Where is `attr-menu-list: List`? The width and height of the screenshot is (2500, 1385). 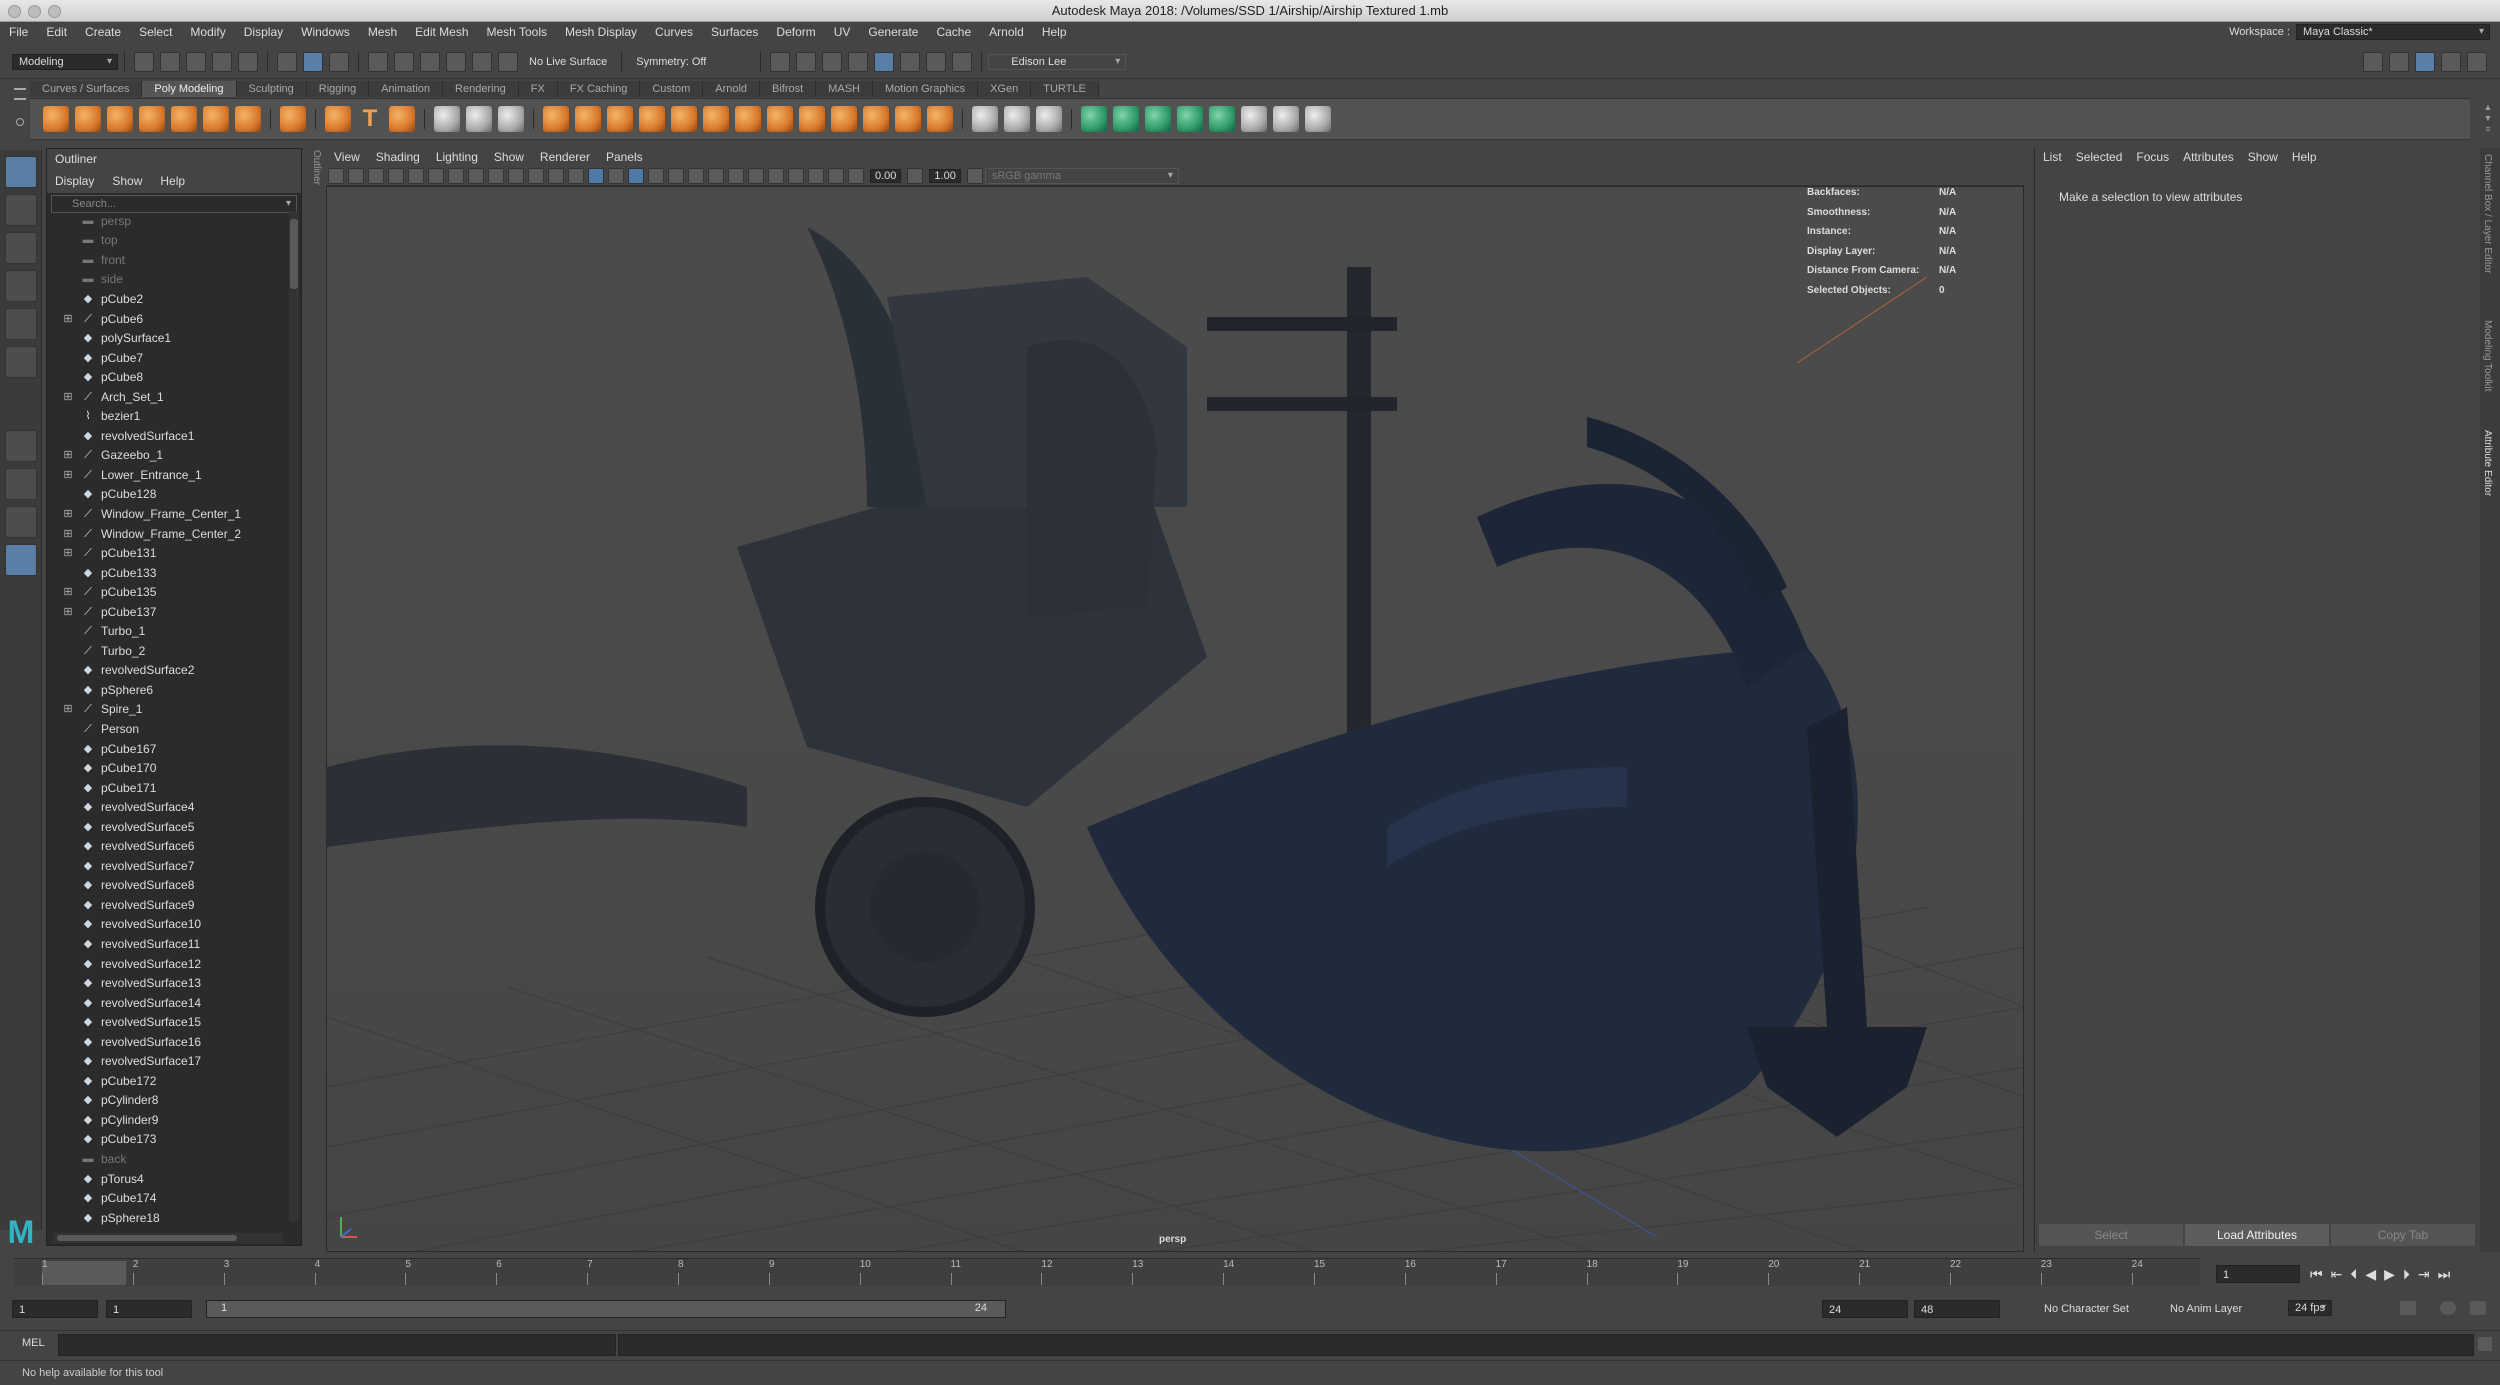 attr-menu-list: List is located at coordinates (2052, 159).